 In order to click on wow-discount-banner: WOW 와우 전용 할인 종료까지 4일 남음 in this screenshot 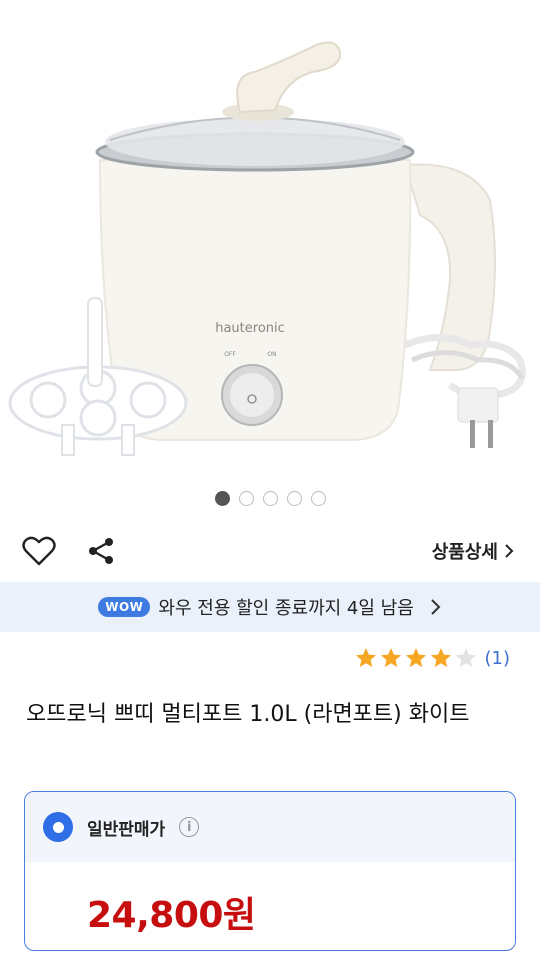, I will do `click(270, 607)`.